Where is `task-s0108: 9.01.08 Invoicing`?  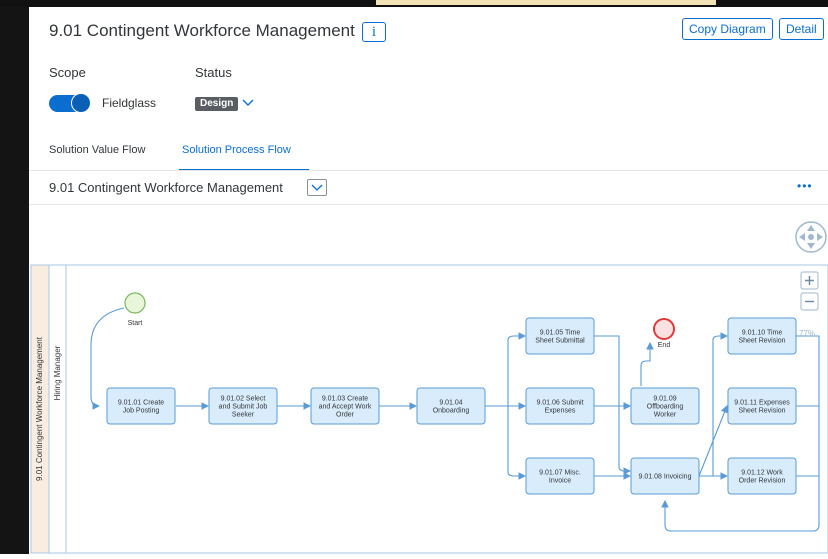 task-s0108: 9.01.08 Invoicing is located at coordinates (665, 476).